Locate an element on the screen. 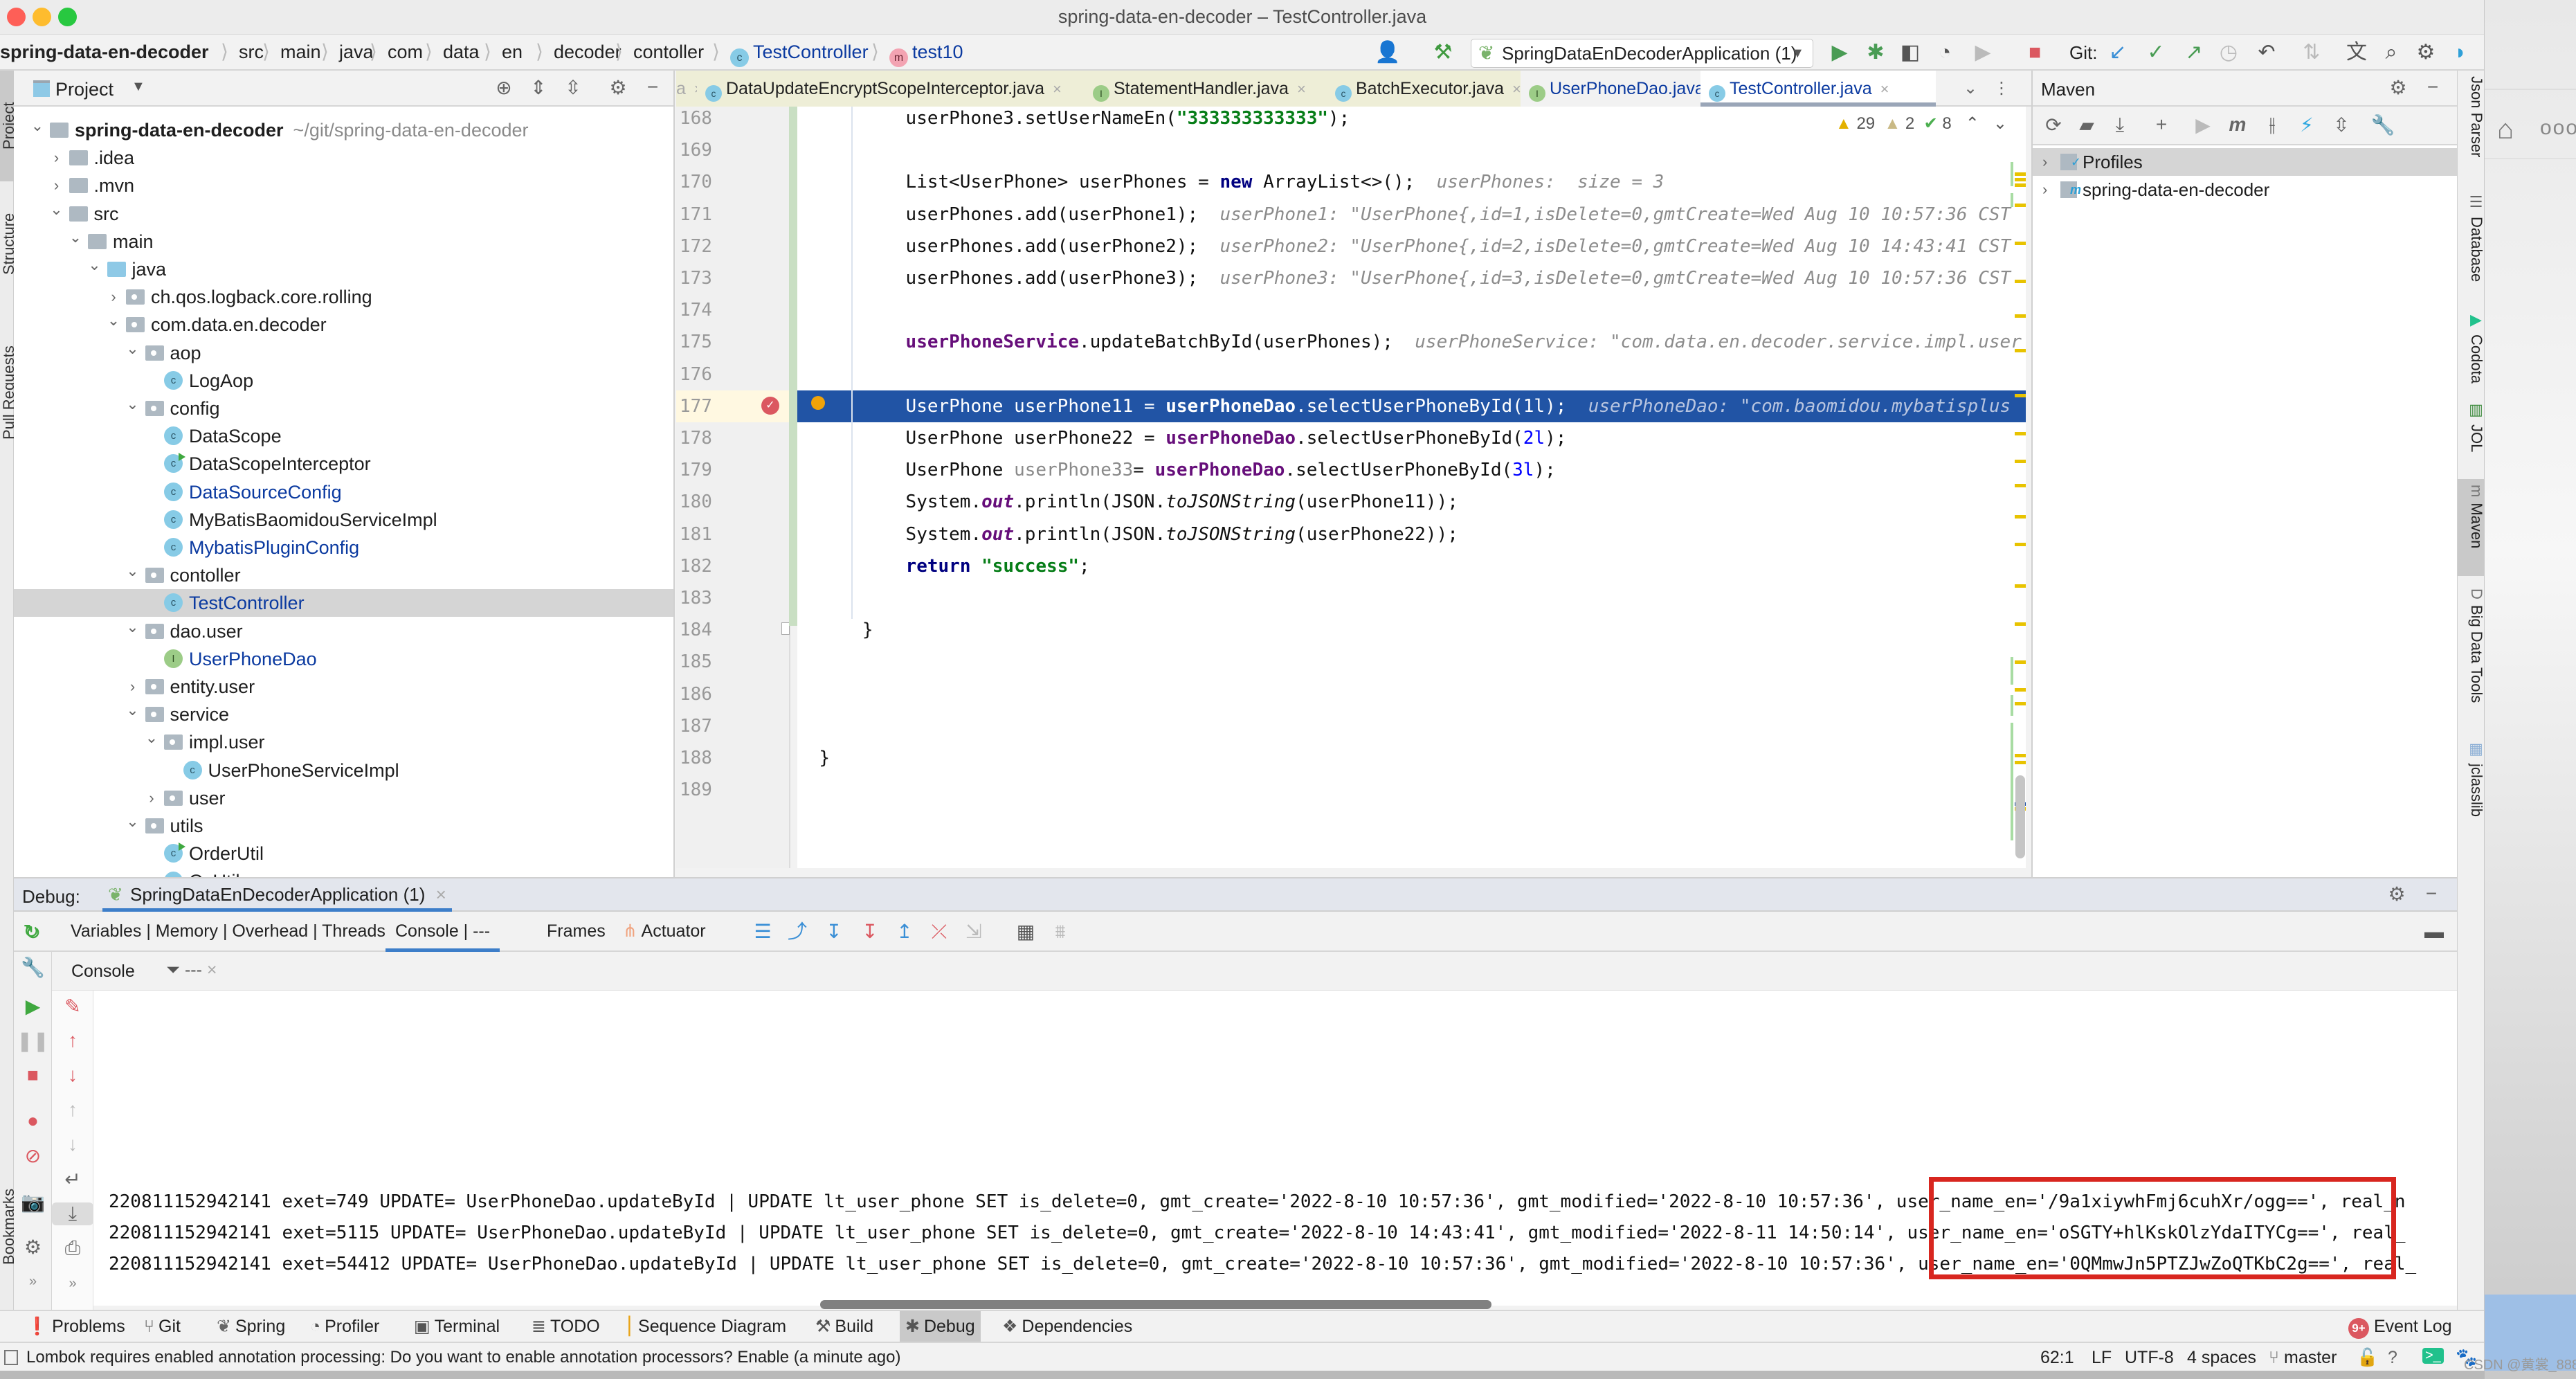 This screenshot has height=1379, width=2576. tree-item: ⌄ config is located at coordinates (343, 408).